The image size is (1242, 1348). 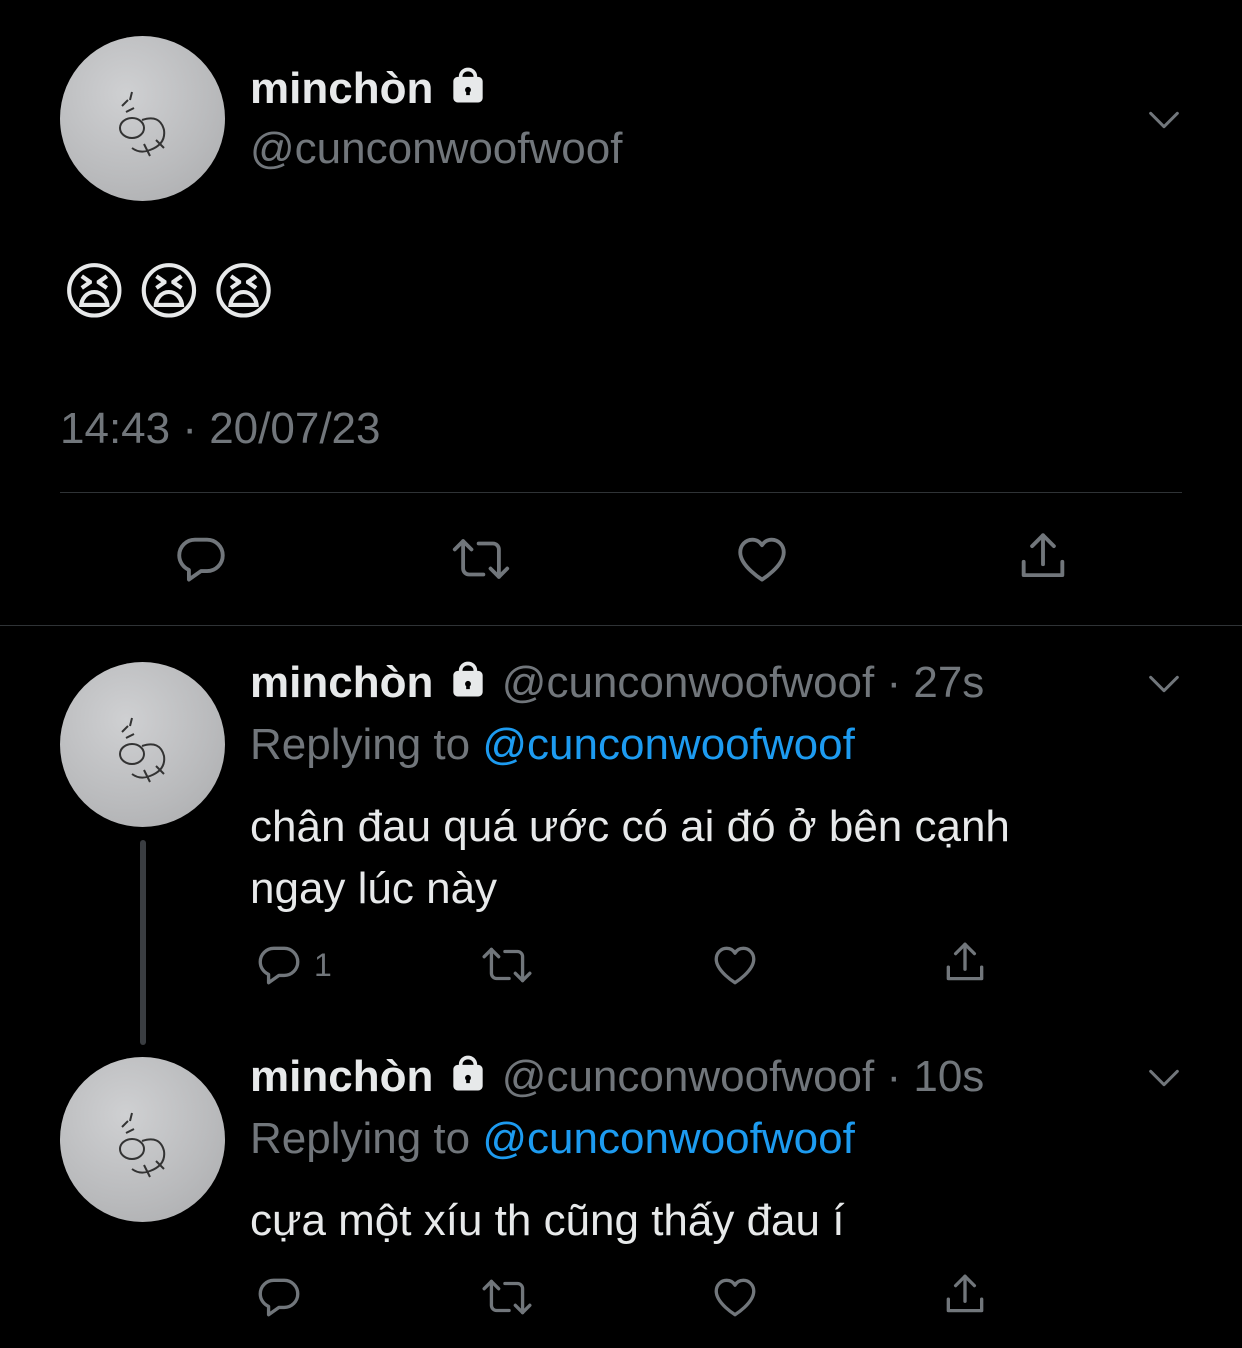 I want to click on divider, so click(x=621, y=492).